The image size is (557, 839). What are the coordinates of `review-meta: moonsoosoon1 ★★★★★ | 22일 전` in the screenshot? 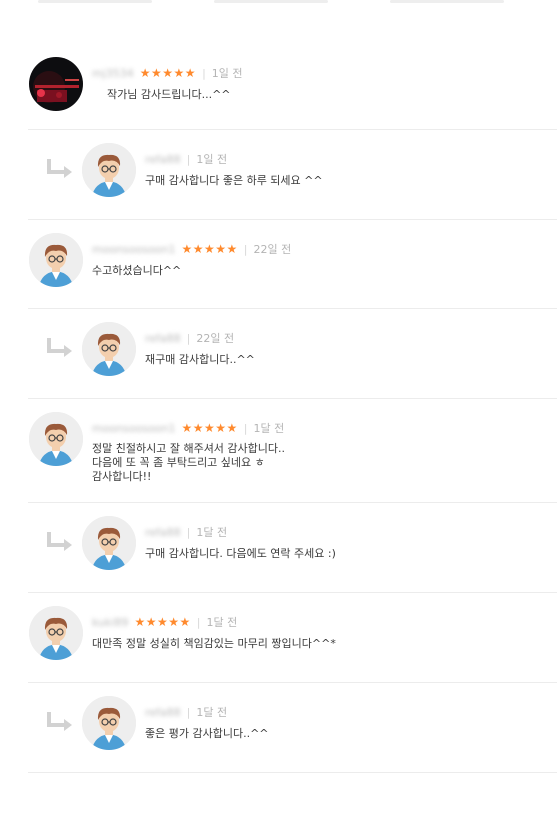 It's located at (191, 249).